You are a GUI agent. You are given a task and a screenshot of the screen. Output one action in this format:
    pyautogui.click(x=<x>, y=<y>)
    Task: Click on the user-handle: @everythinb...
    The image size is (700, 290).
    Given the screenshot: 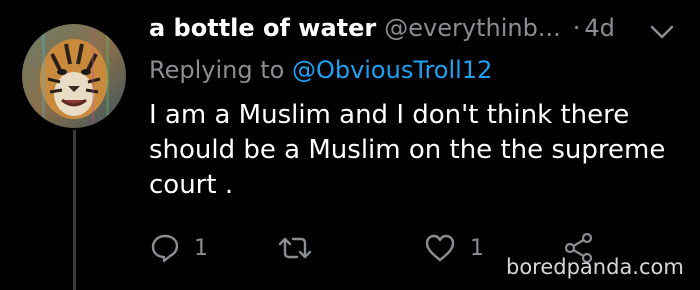 What is the action you would take?
    pyautogui.click(x=472, y=28)
    